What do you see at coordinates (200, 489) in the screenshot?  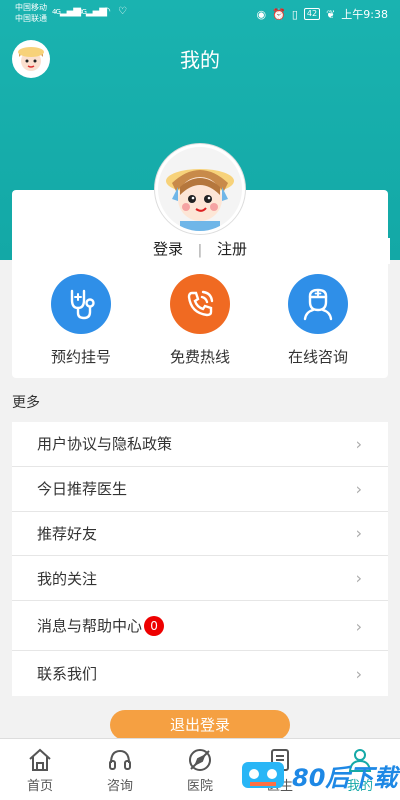 I see `menu-item-recommended-doctors: 今日推荐医生 ›` at bounding box center [200, 489].